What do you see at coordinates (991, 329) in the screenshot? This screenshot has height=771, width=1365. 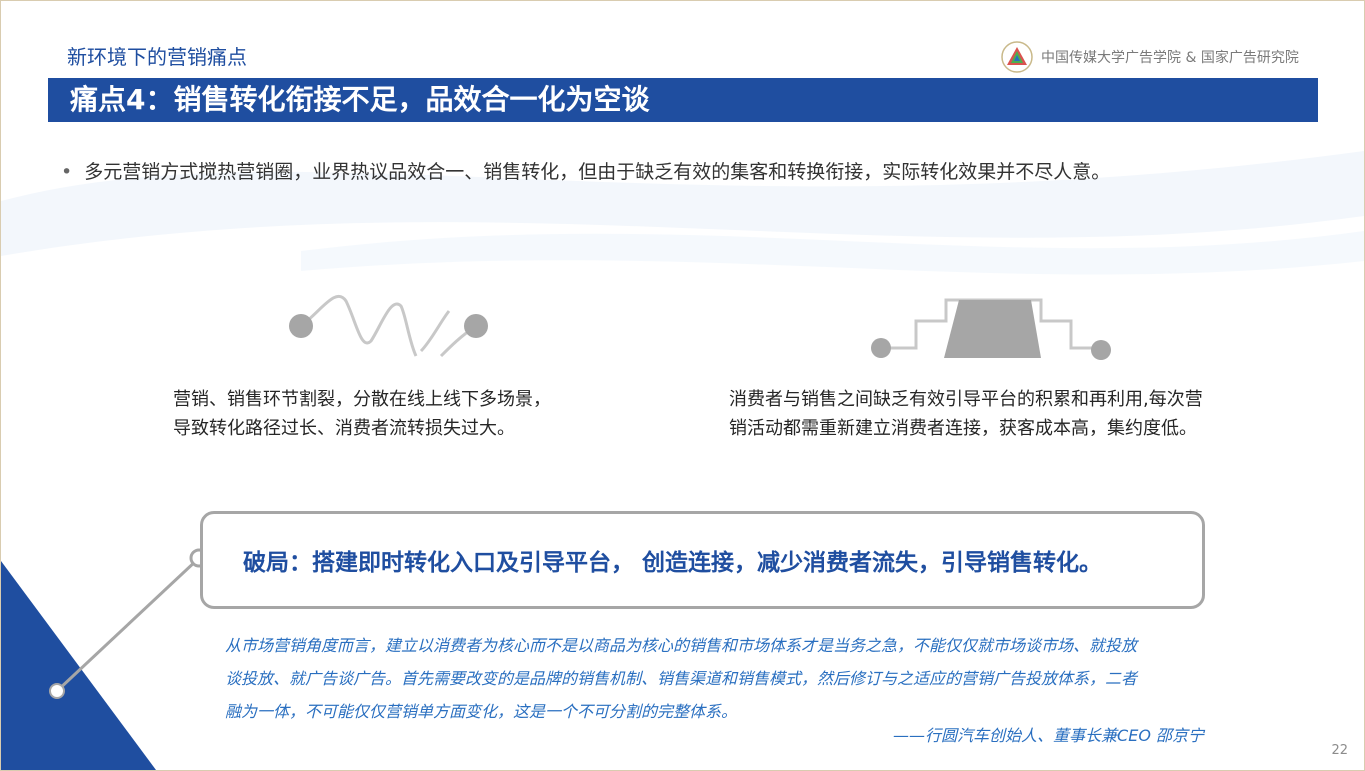 I see `trapezoid-path-icon` at bounding box center [991, 329].